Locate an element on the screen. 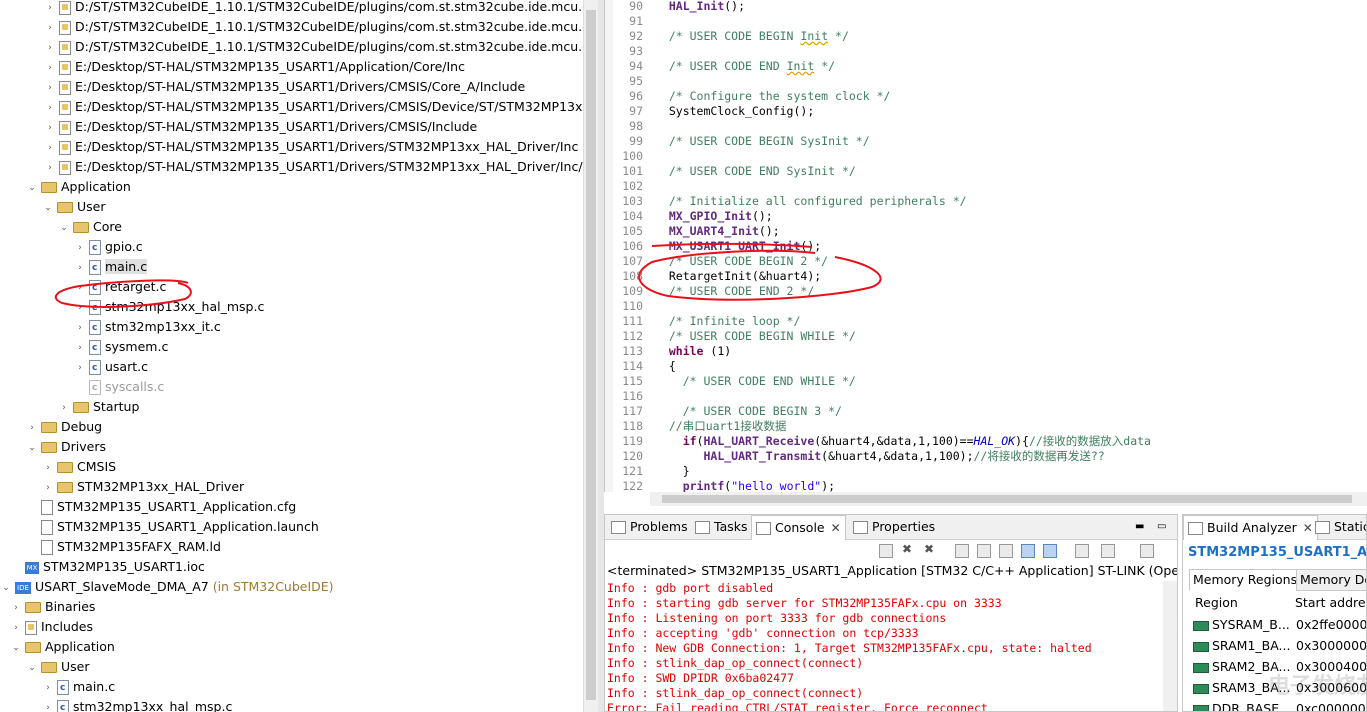 The height and width of the screenshot is (712, 1367). code-line: 112 /* USER CODE BEGIN WHILE */ is located at coordinates (734, 336).